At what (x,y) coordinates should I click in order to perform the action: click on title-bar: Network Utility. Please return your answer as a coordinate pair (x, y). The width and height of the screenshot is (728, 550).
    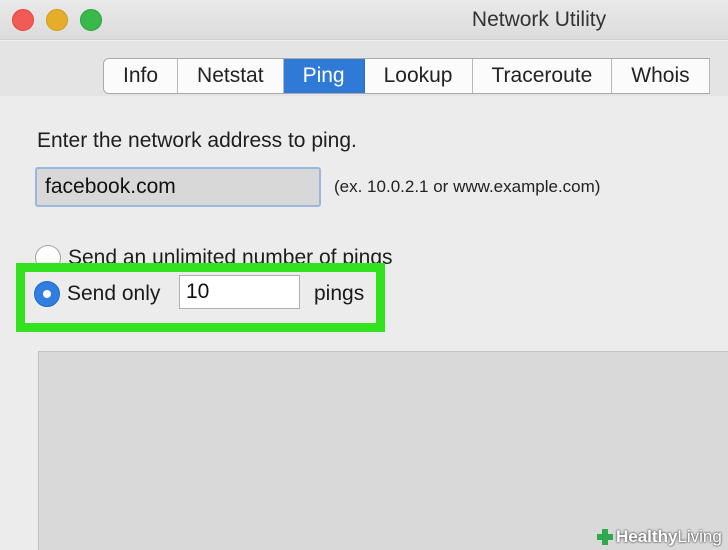
    Looking at the image, I should click on (364, 20).